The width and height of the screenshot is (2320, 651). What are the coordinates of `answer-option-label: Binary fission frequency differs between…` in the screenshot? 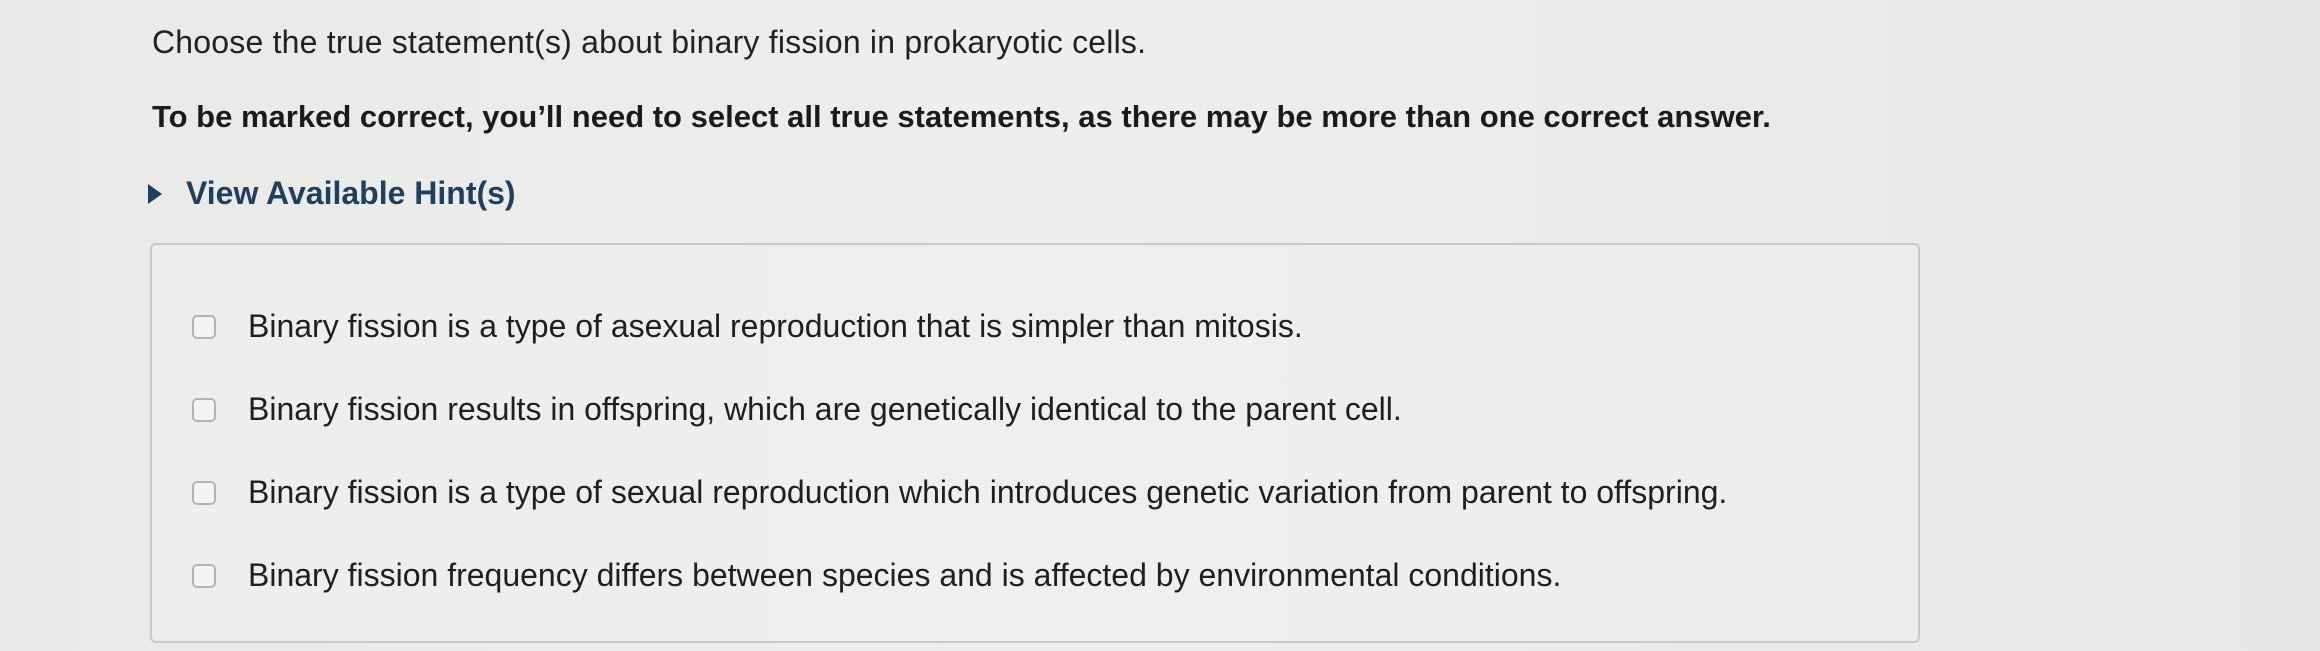 It's located at (905, 575).